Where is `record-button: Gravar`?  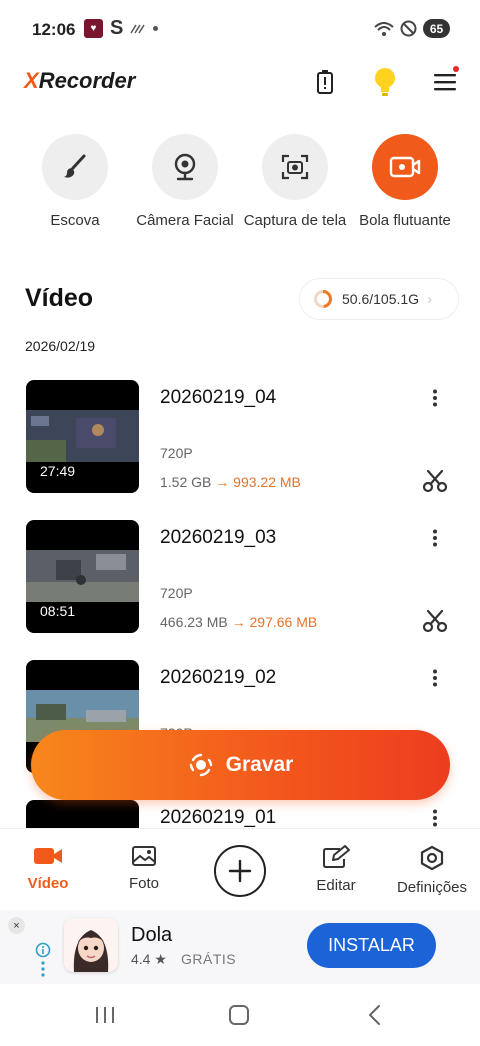
record-button: Gravar is located at coordinates (240, 765).